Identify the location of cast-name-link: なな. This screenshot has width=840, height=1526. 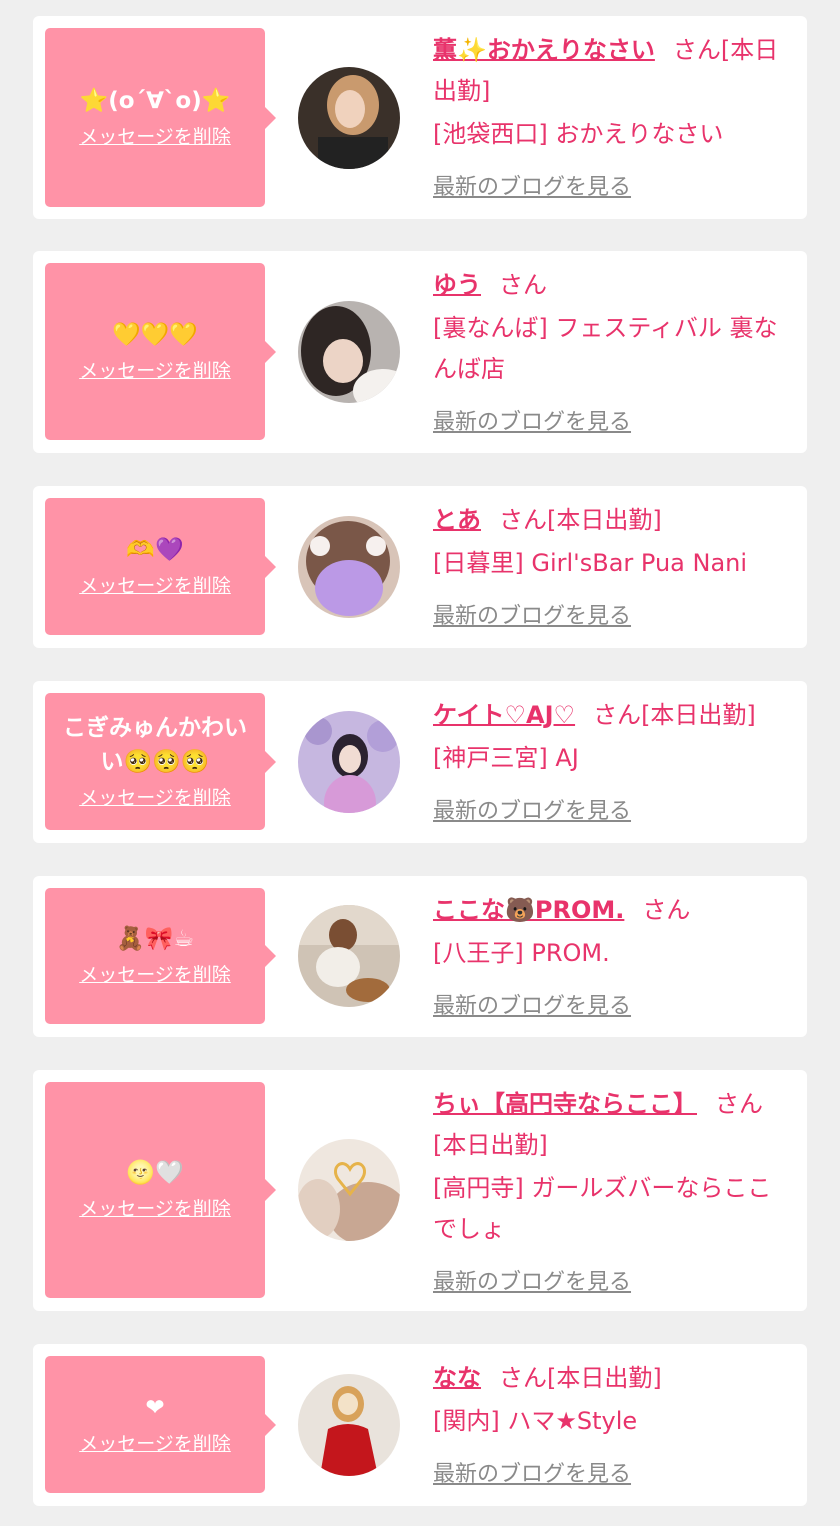
(457, 1378).